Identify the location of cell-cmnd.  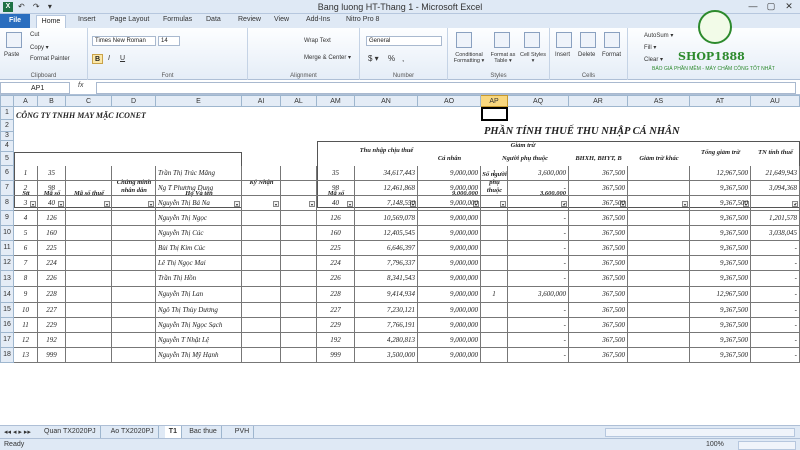
(134, 295).